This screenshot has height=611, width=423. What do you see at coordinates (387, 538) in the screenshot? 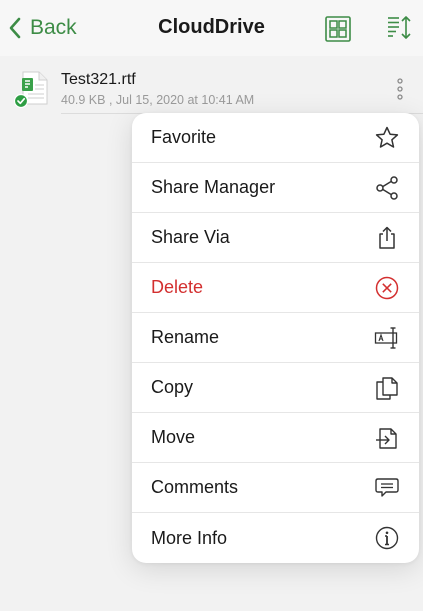
I see `info-icon` at bounding box center [387, 538].